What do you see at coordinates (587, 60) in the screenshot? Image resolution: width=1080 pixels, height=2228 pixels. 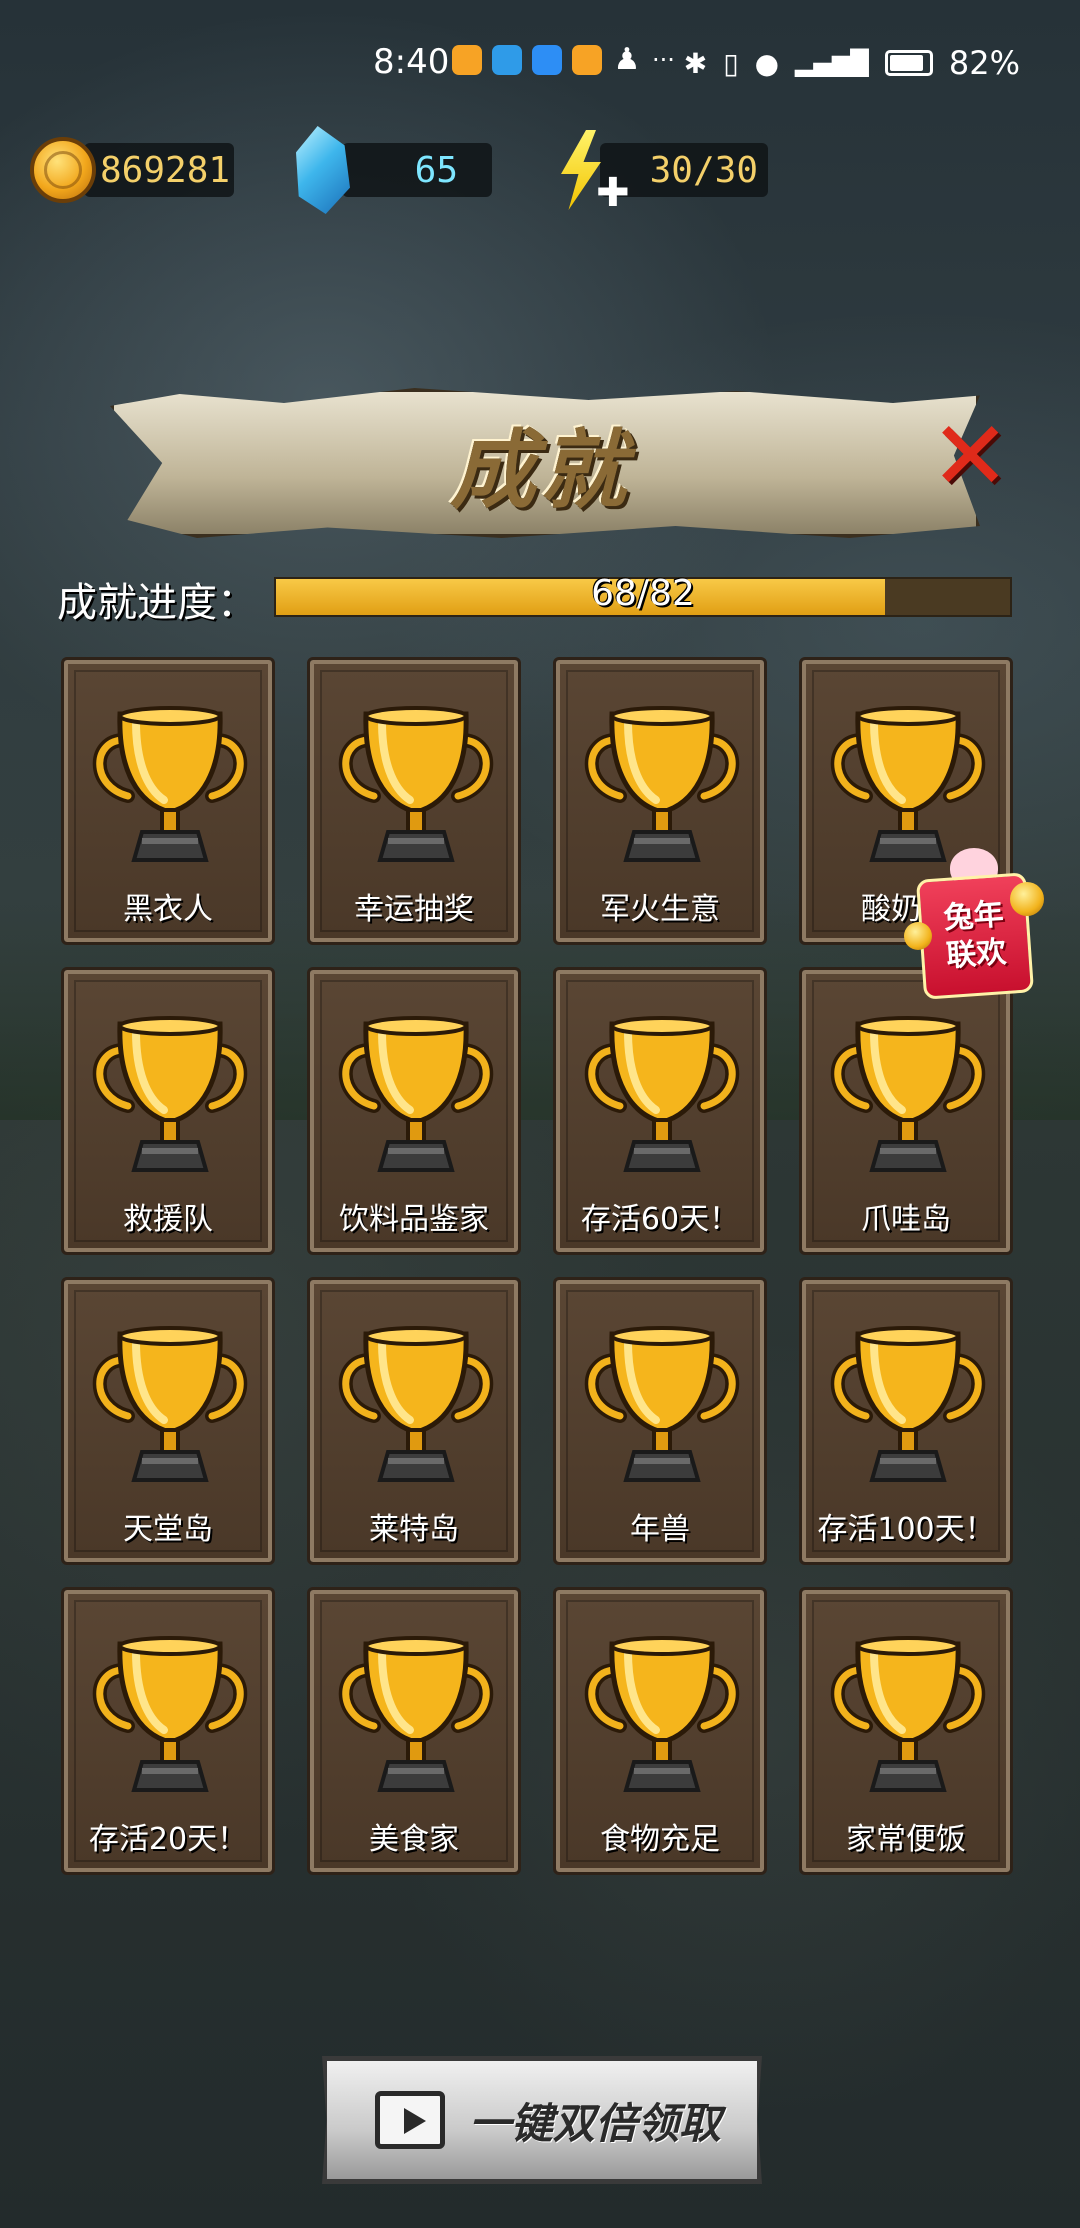 I see `taobao-app-icon` at bounding box center [587, 60].